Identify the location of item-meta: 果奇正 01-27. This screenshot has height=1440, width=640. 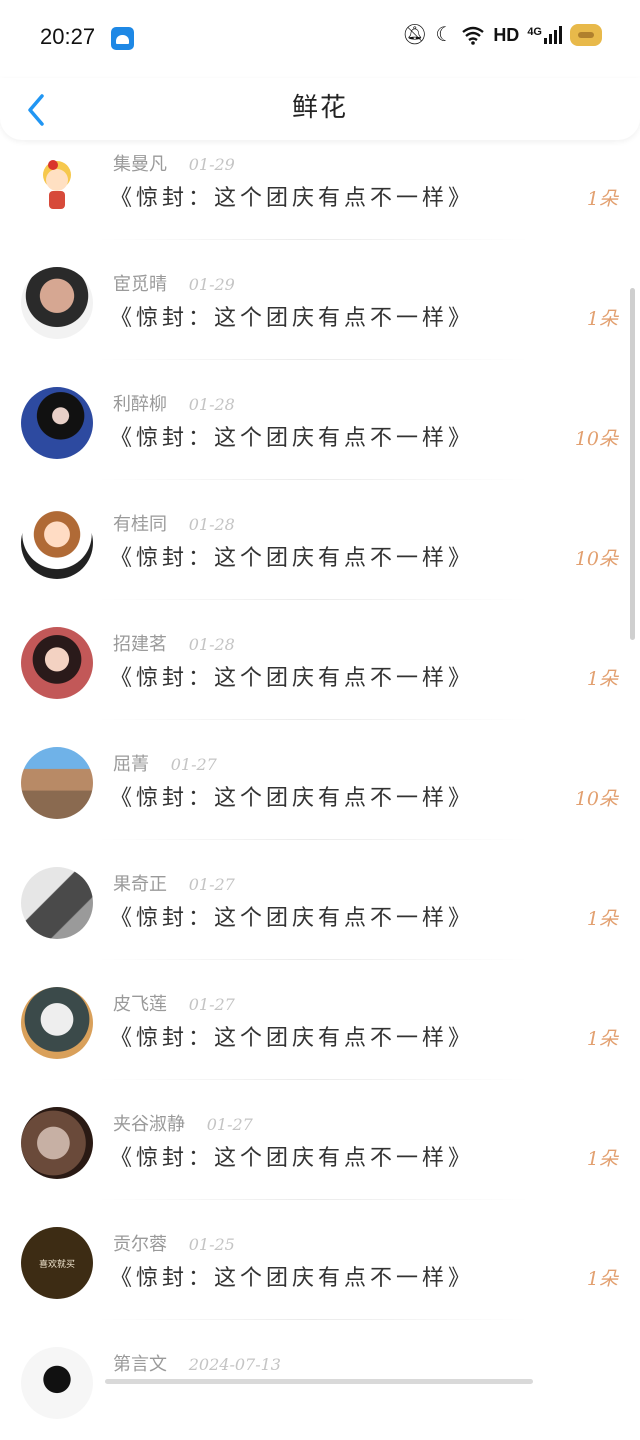
(174, 883).